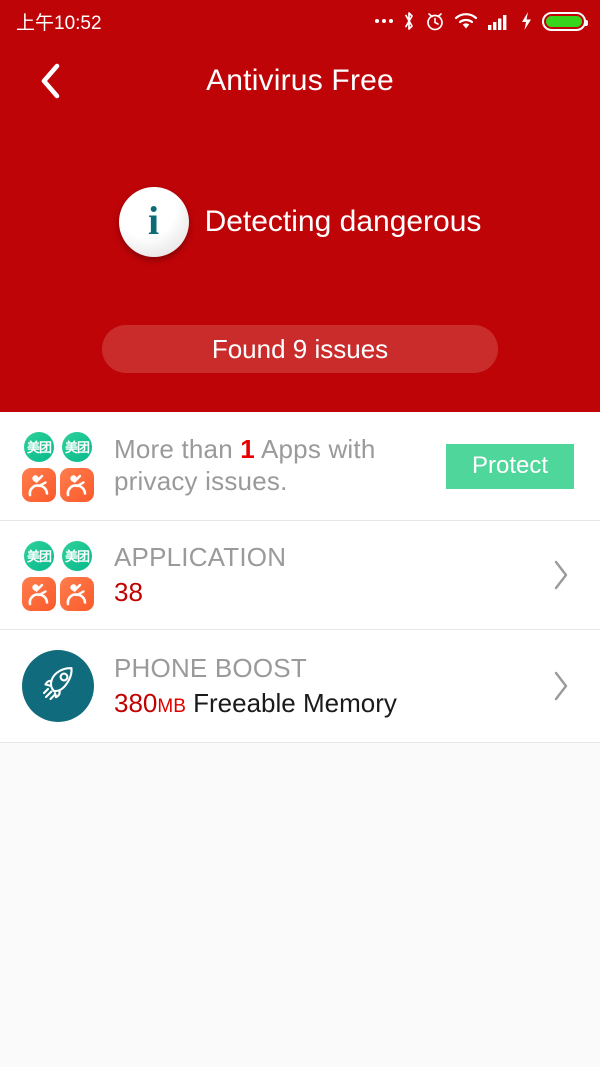 Image resolution: width=600 pixels, height=1067 pixels. Describe the element at coordinates (409, 21) in the screenshot. I see `bluetooth-icon` at that location.